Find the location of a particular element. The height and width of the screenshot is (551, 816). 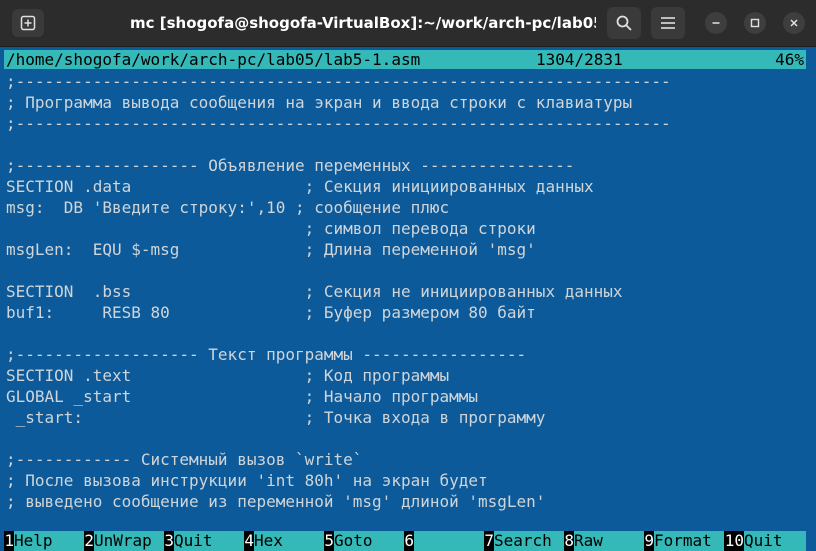

fkey-6: 6 is located at coordinates (444, 541).